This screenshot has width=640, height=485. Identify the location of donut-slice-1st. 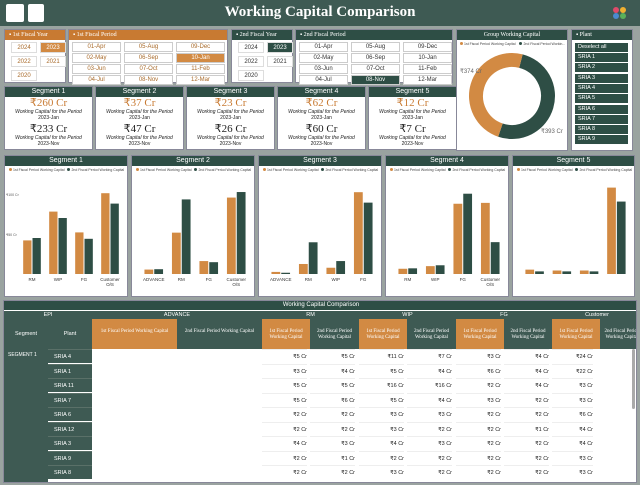
(496, 95).